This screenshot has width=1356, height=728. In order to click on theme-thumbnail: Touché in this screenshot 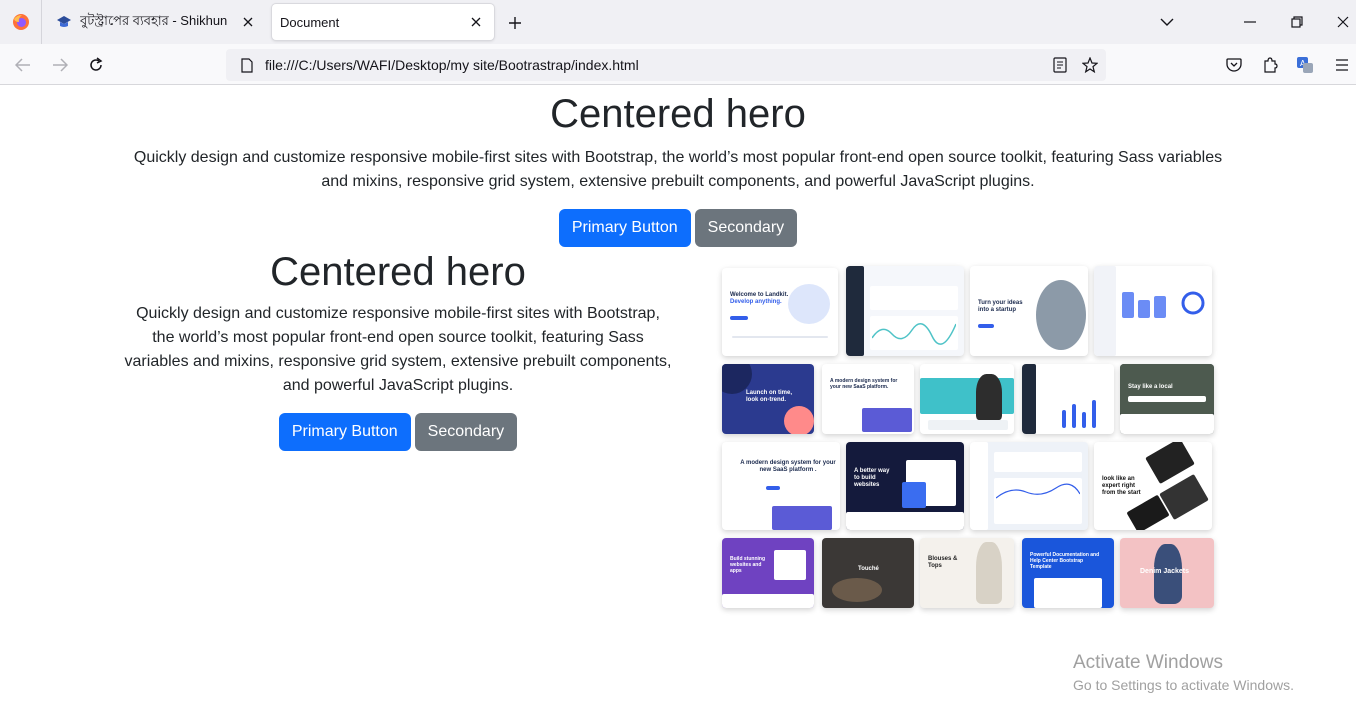, I will do `click(868, 573)`.